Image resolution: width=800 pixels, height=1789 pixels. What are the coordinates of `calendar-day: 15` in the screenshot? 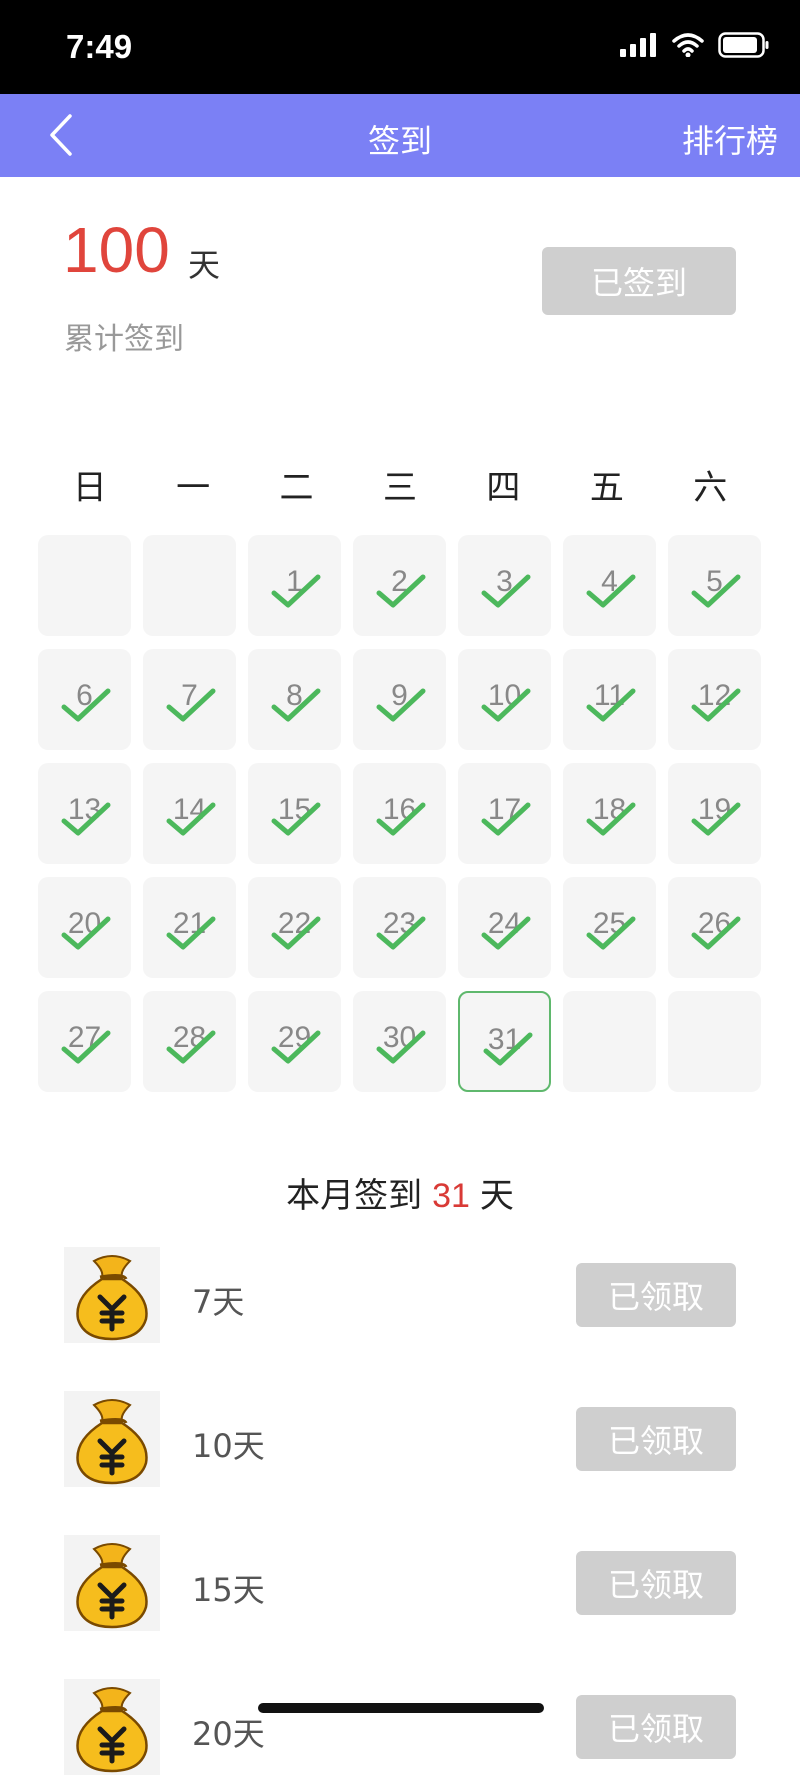 It's located at (294, 813).